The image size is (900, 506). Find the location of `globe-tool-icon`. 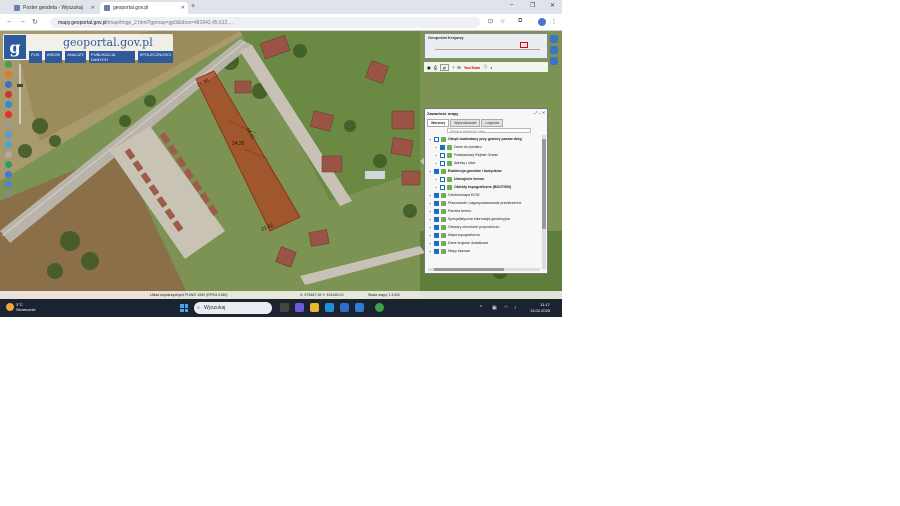

globe-tool-icon is located at coordinates (8, 164).